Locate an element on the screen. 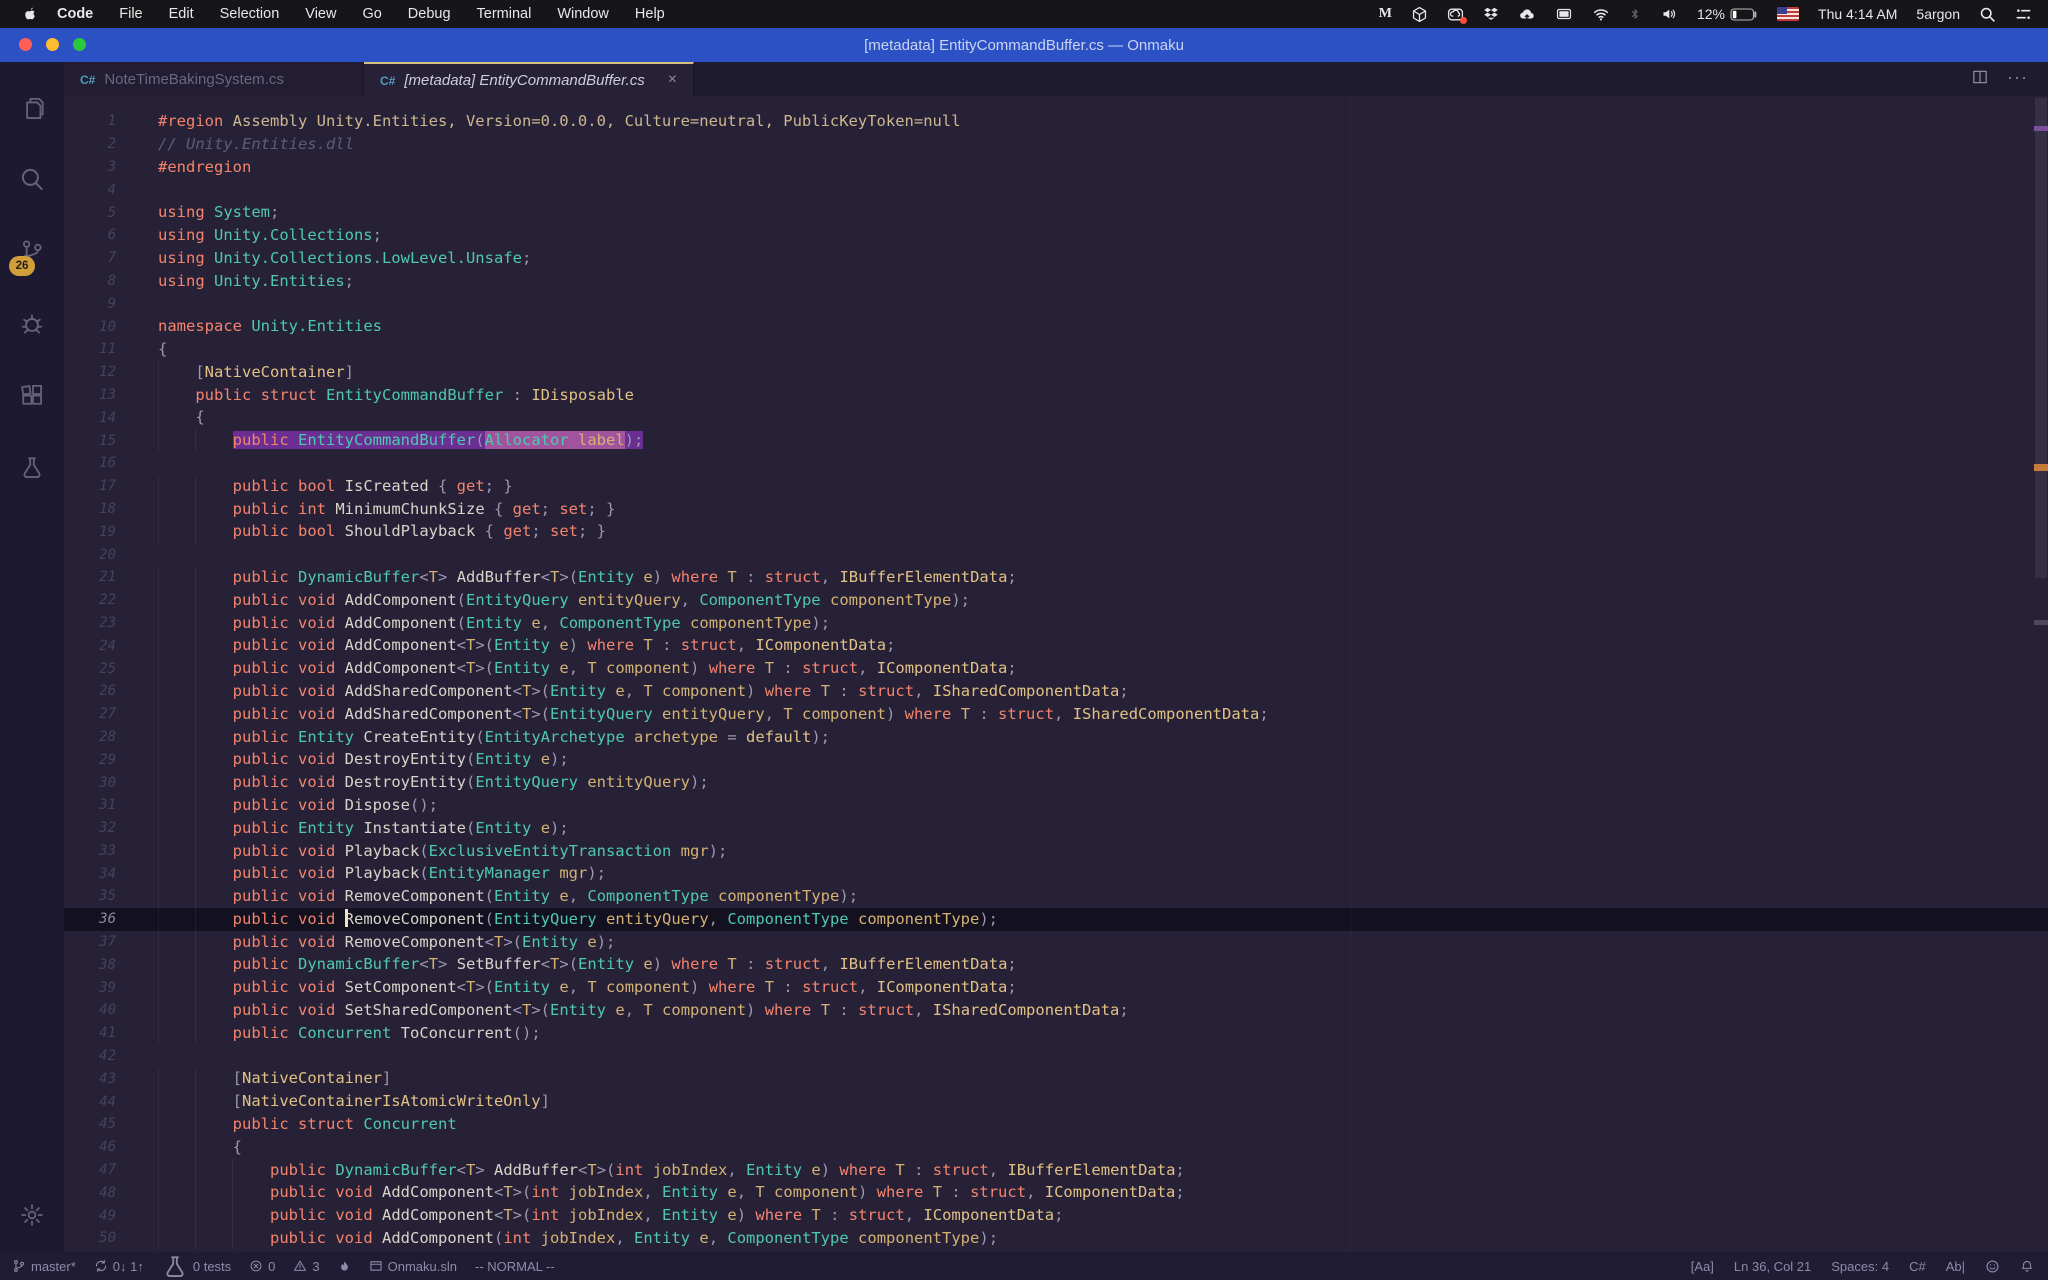 This screenshot has width=2048, height=1280. creative-cloud-icon is located at coordinates (1457, 15).